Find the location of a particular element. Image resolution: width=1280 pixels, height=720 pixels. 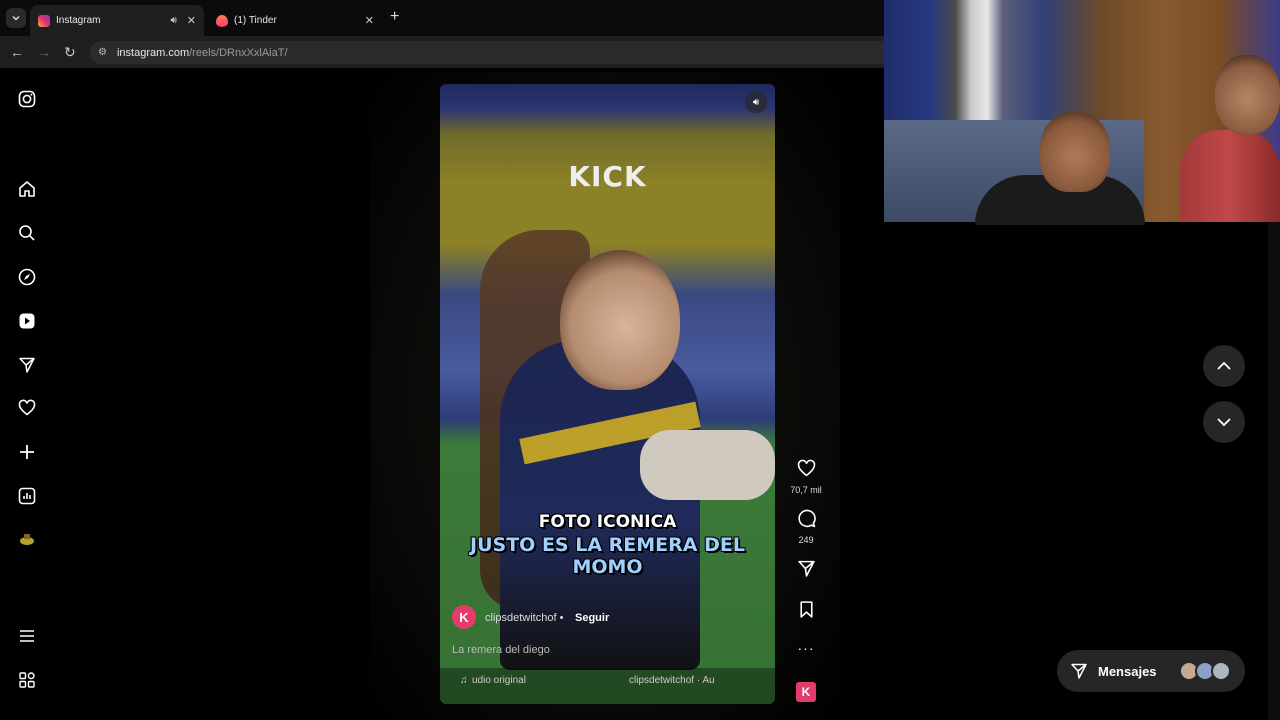

music-note-icon: ♫ is located at coordinates (464, 680).